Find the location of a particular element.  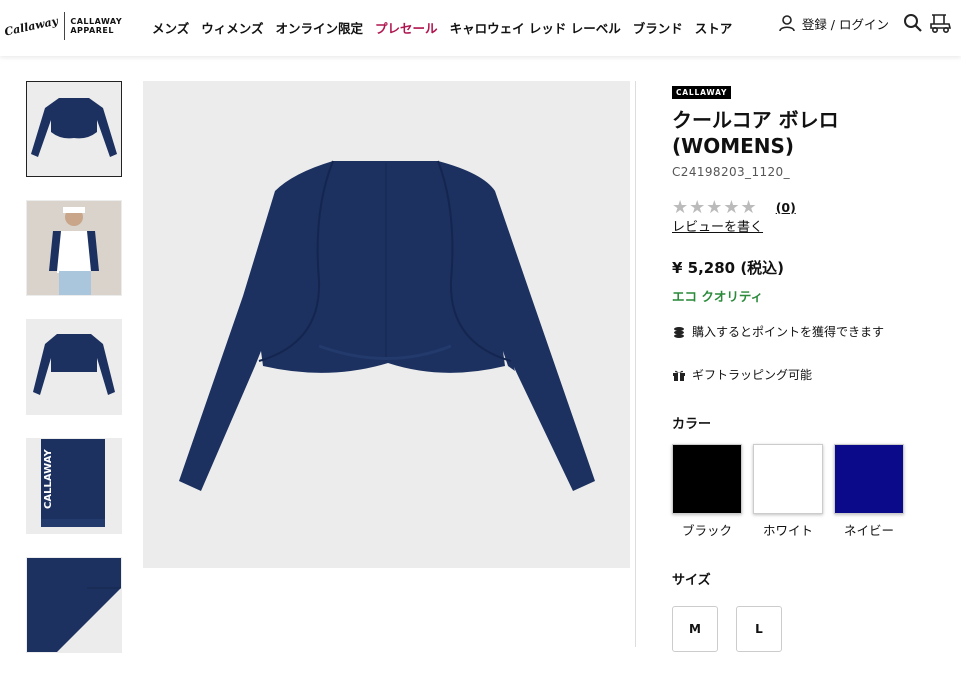

user-icon is located at coordinates (787, 23).